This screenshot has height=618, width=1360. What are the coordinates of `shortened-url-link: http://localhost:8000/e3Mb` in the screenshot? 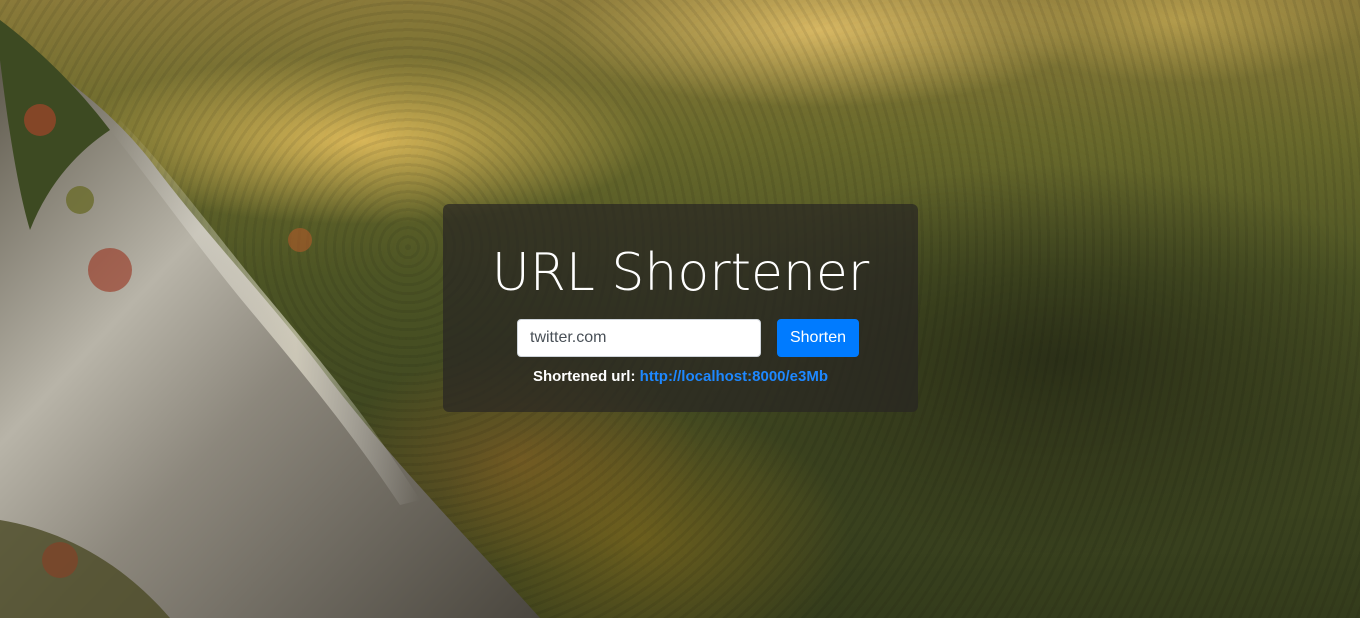 It's located at (734, 376).